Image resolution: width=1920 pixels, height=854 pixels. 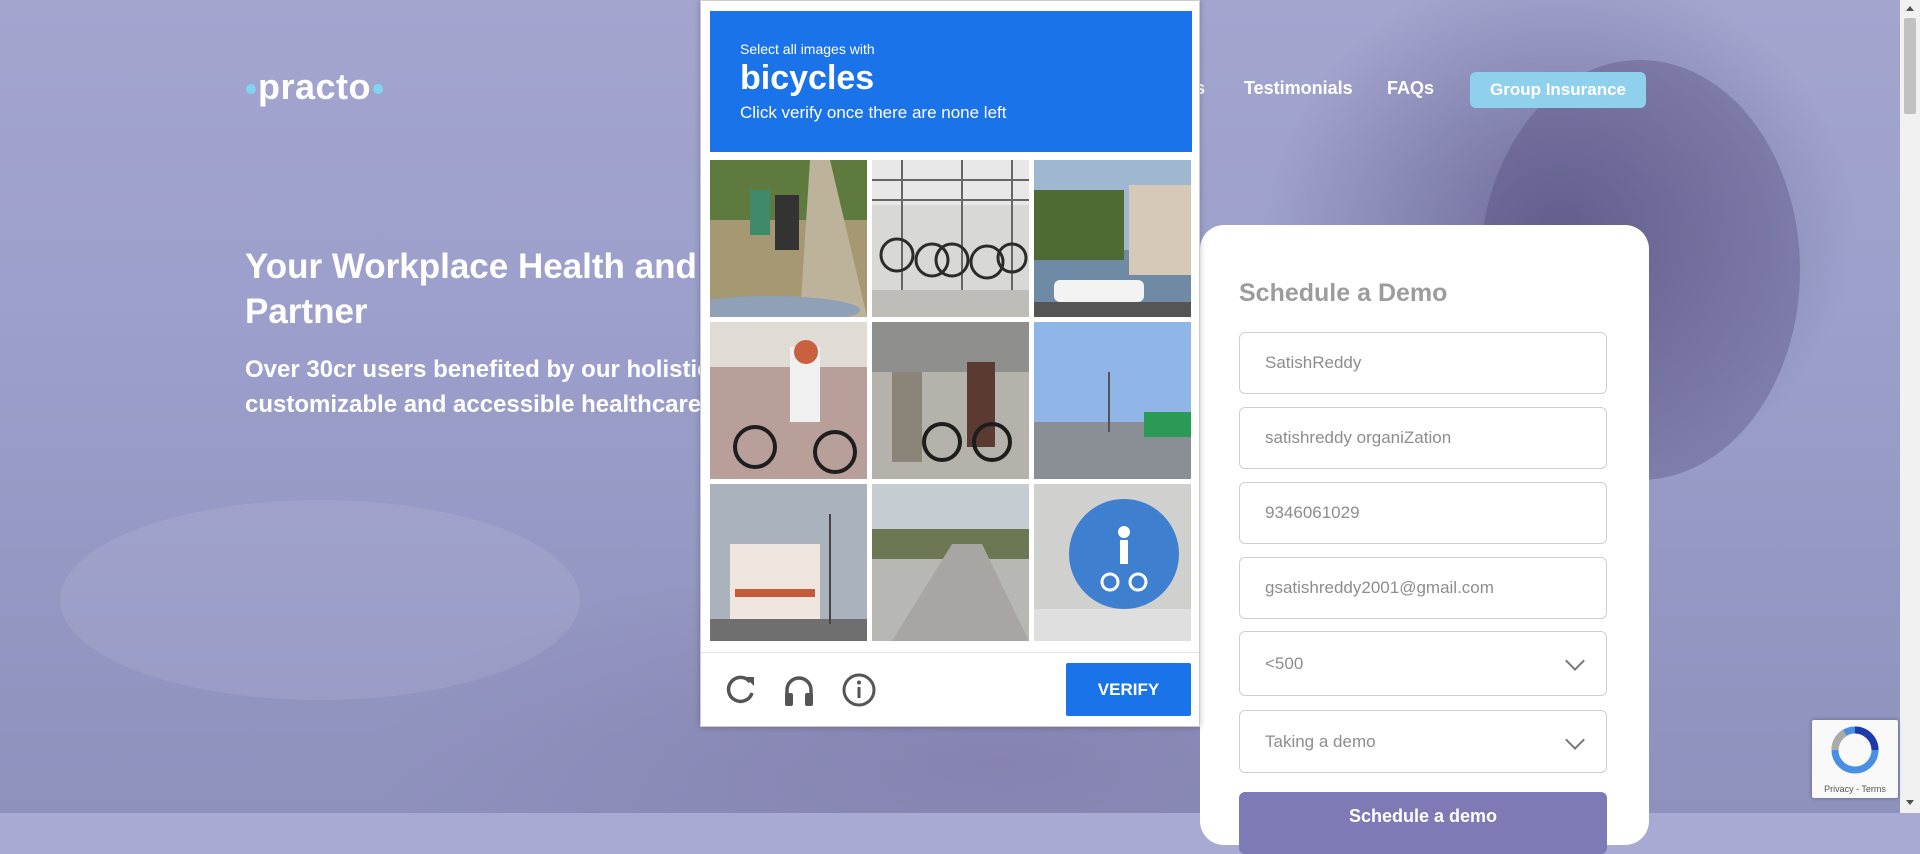 What do you see at coordinates (1910, 802) in the screenshot?
I see `scroll-down-icon` at bounding box center [1910, 802].